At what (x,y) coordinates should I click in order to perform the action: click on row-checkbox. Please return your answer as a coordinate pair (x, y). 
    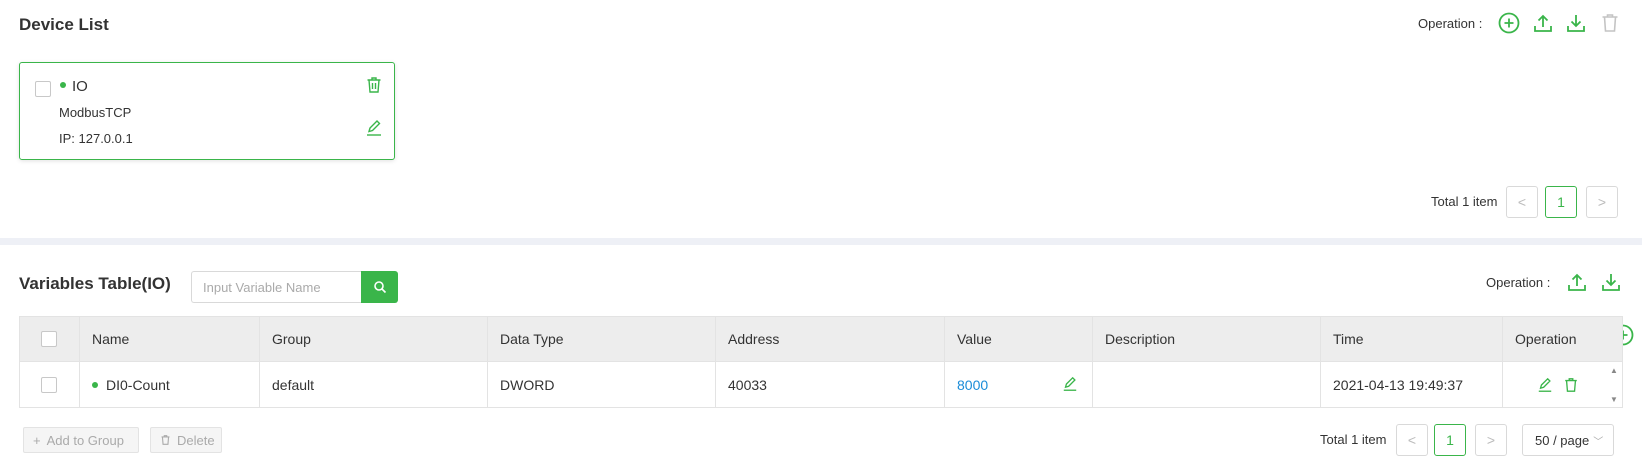
    Looking at the image, I should click on (49, 385).